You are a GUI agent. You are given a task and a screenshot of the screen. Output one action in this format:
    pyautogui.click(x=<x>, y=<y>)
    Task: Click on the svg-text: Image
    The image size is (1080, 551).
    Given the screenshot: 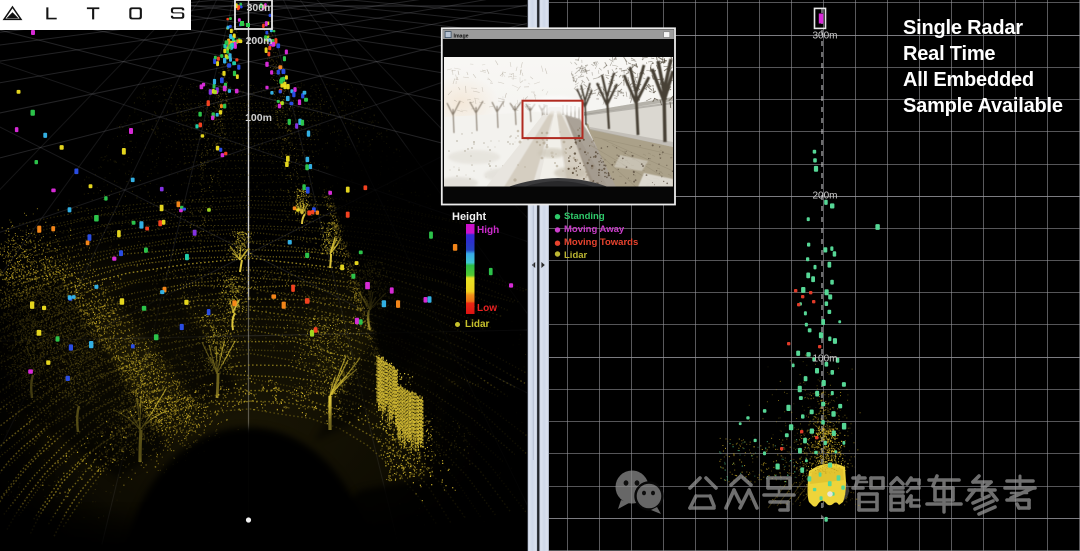 What is the action you would take?
    pyautogui.click(x=461, y=36)
    